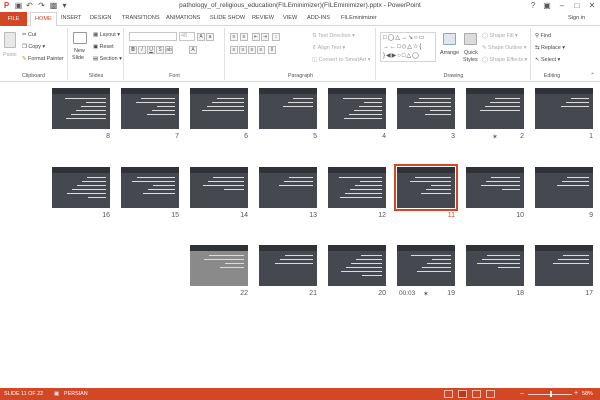 This screenshot has width=600, height=400. What do you see at coordinates (470, 39) in the screenshot?
I see `quick-styles-icon` at bounding box center [470, 39].